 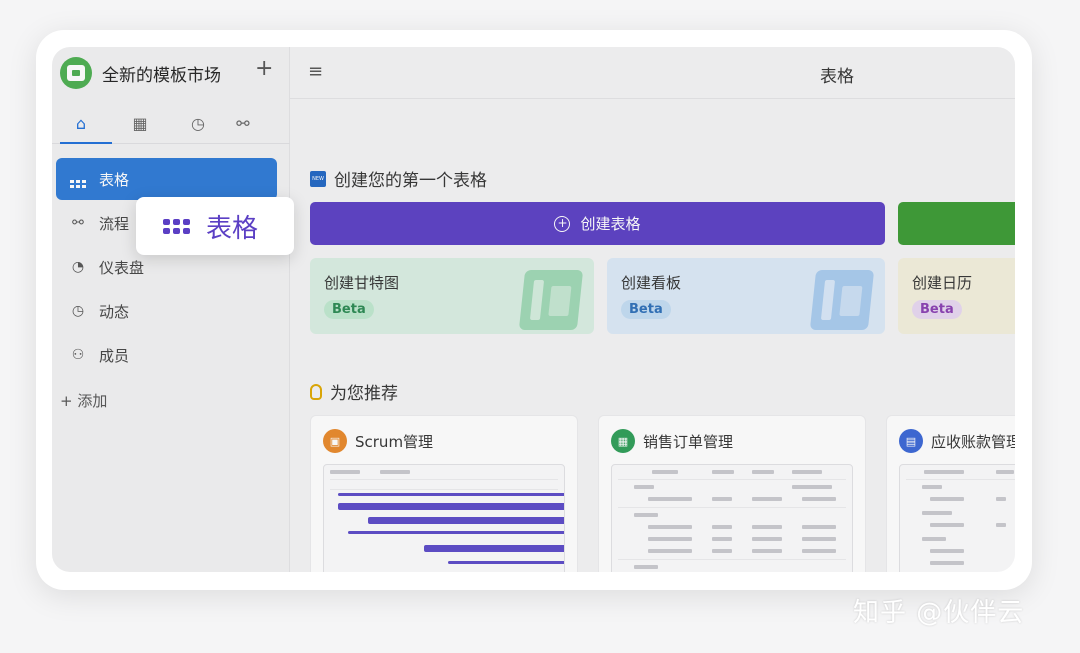 What do you see at coordinates (410, 181) in the screenshot?
I see `first-table-title: 创建您的第一个表格` at bounding box center [410, 181].